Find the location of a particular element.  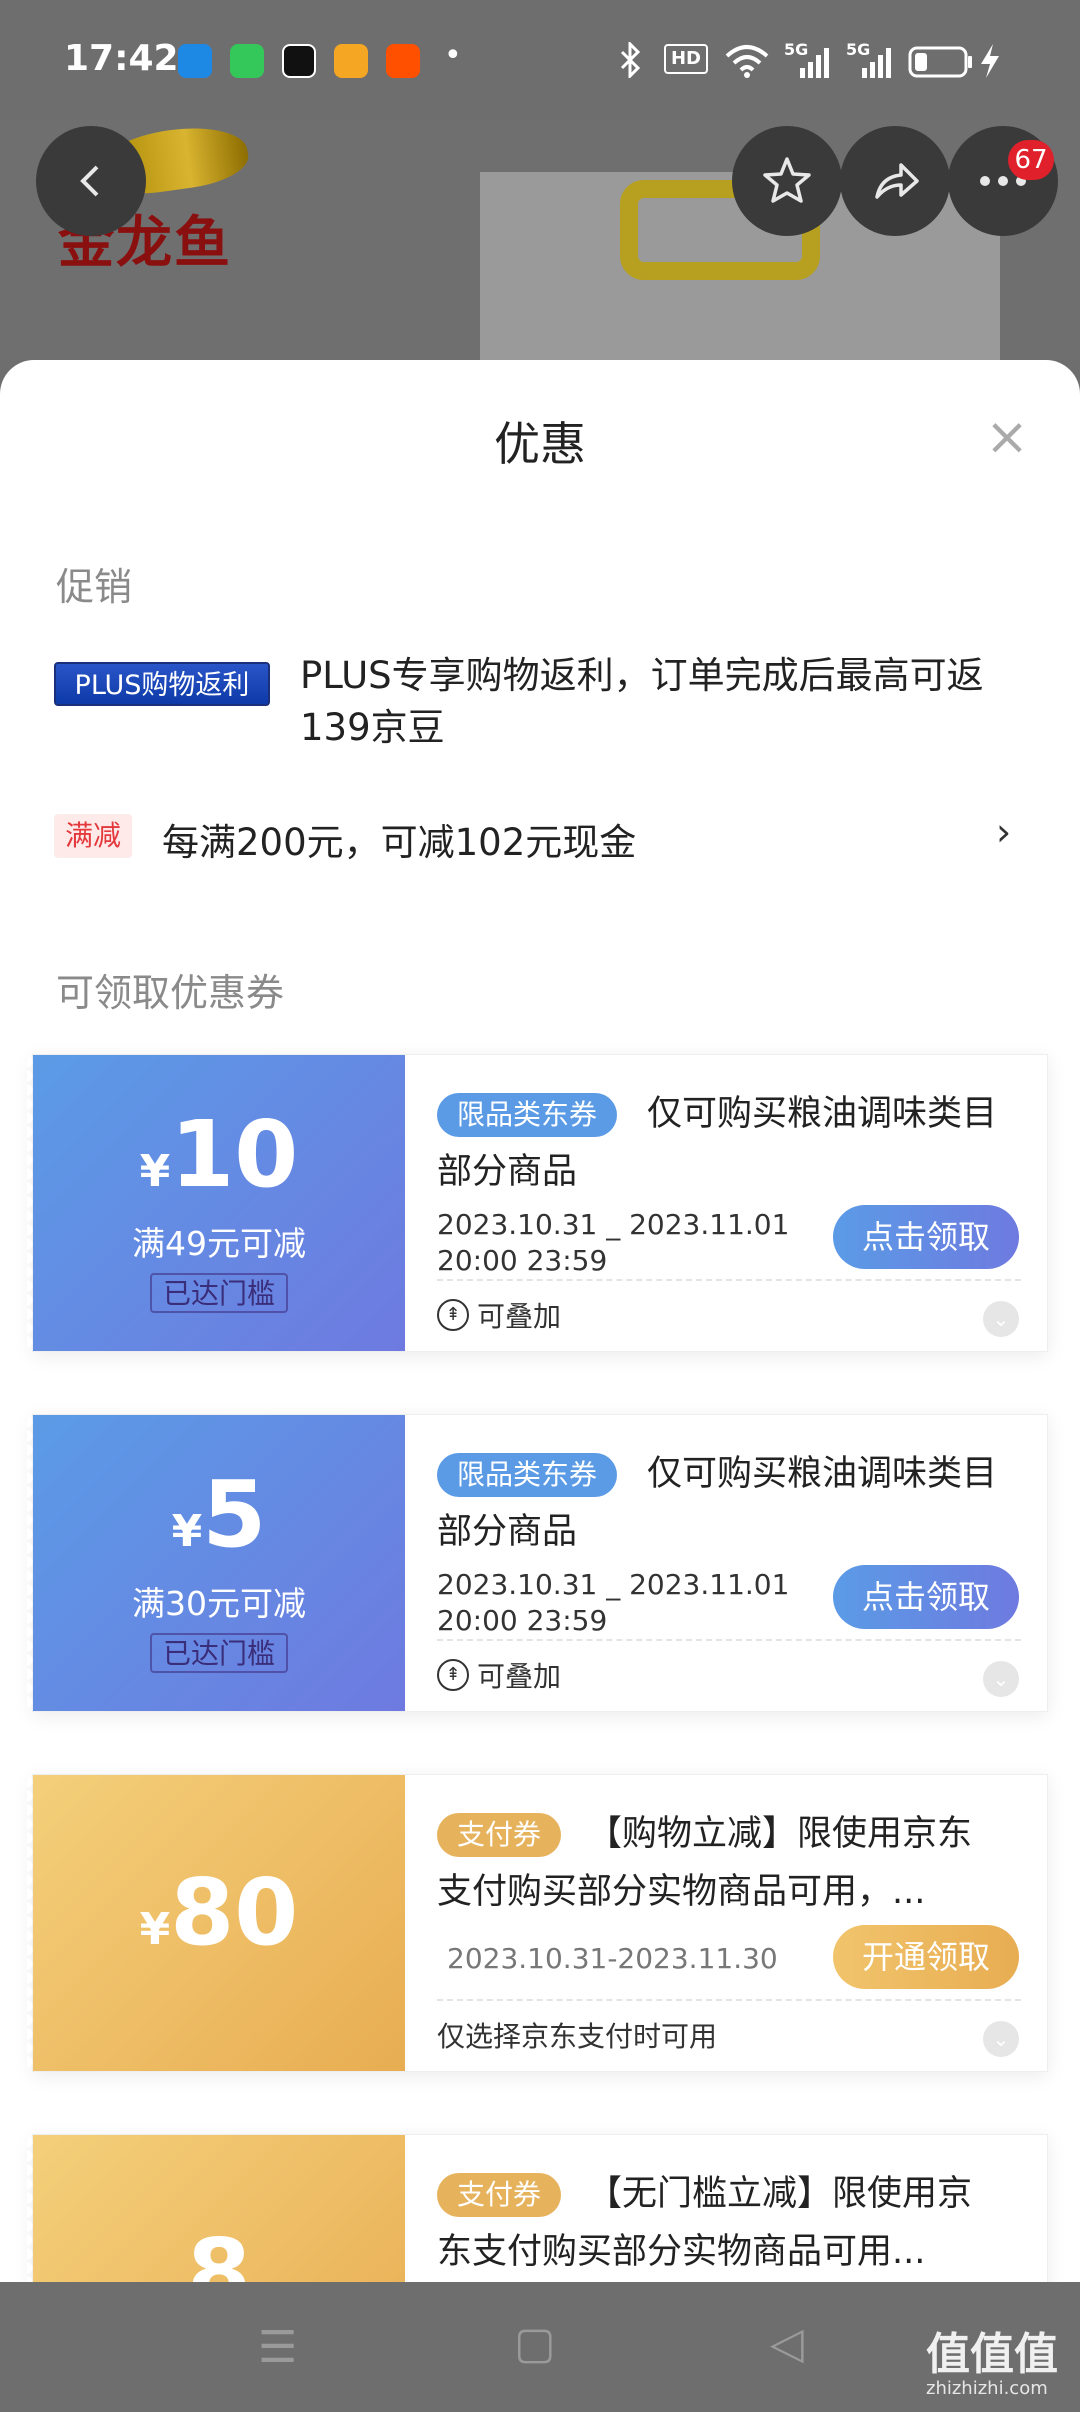

coupon-amount-value: 8 is located at coordinates (218, 2250).